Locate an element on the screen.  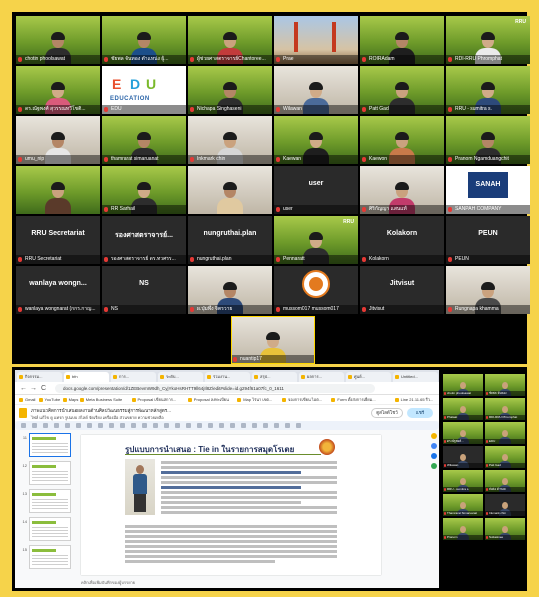
bookmark-item: YouTube is located at coordinates (49, 400).